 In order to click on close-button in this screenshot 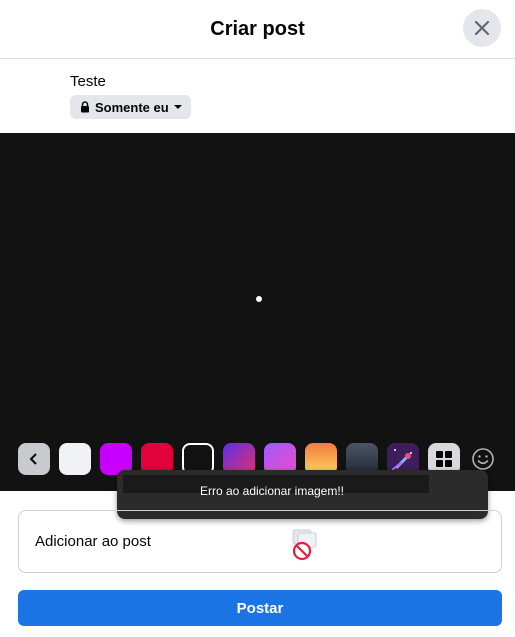, I will do `click(482, 28)`.